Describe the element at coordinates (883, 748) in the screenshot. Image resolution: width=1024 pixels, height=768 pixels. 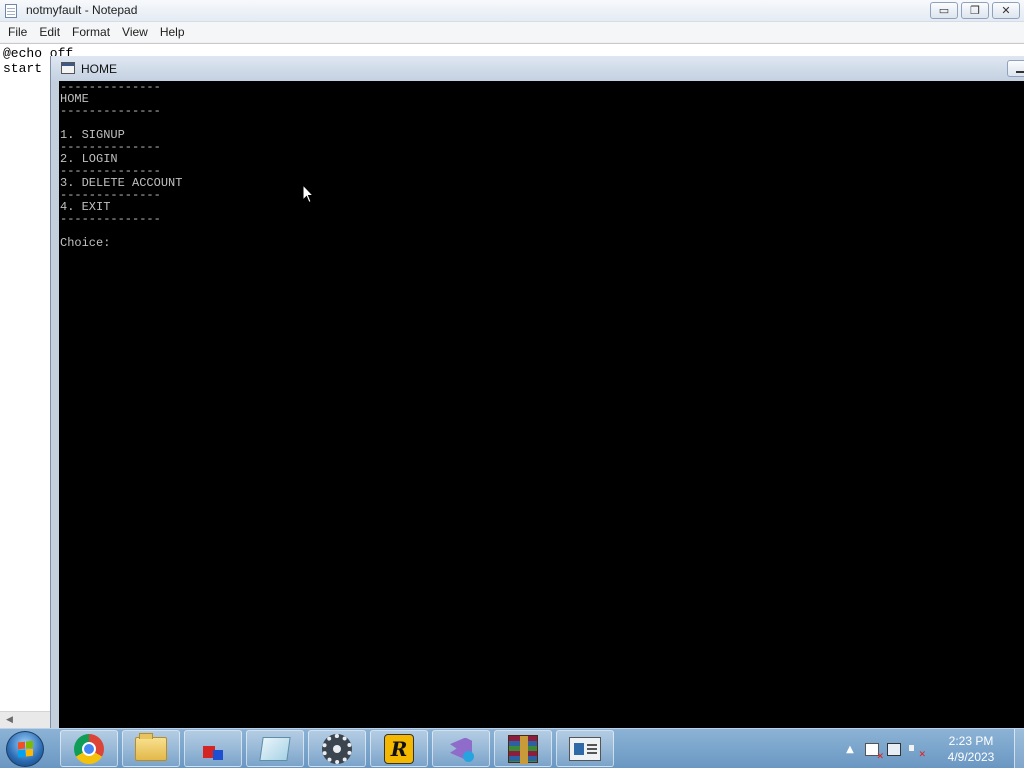
I see `system-tray: ▲` at that location.